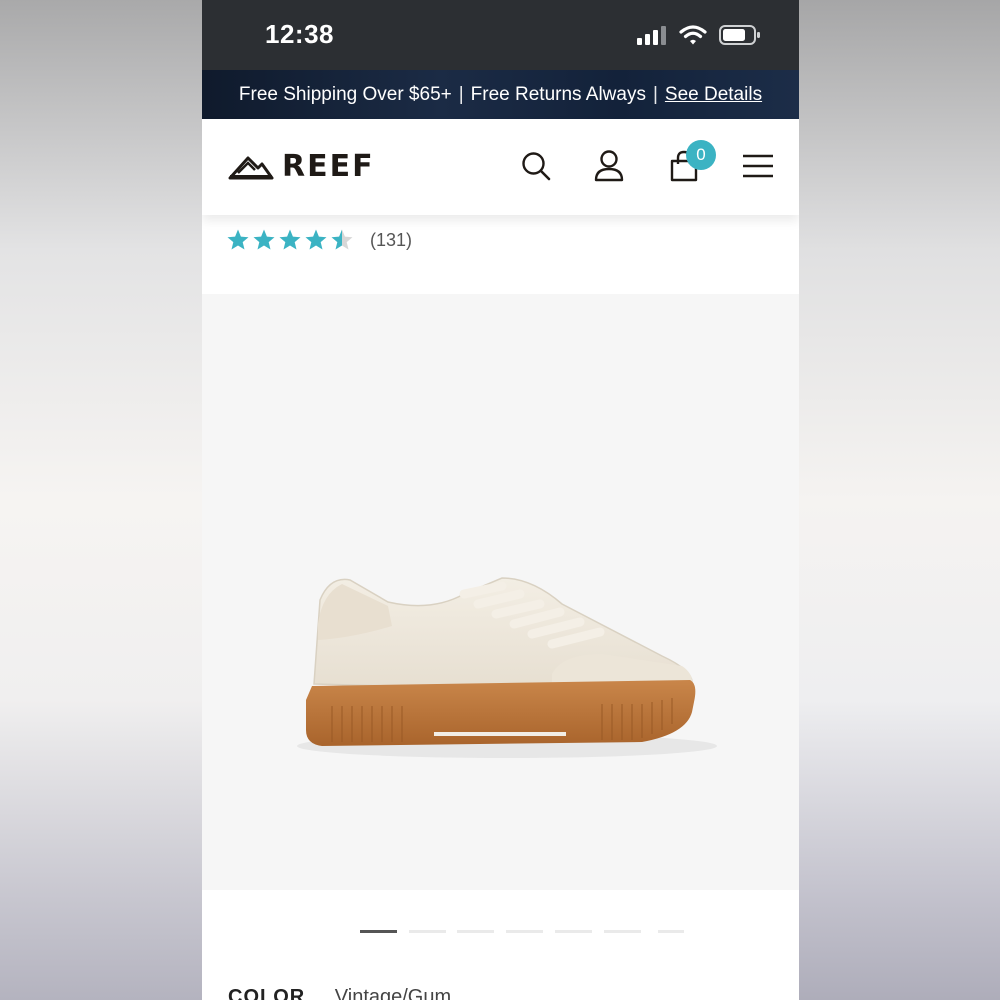 This screenshot has height=1000, width=1000. Describe the element at coordinates (267, 993) in the screenshot. I see `color-label: COLOR` at that location.